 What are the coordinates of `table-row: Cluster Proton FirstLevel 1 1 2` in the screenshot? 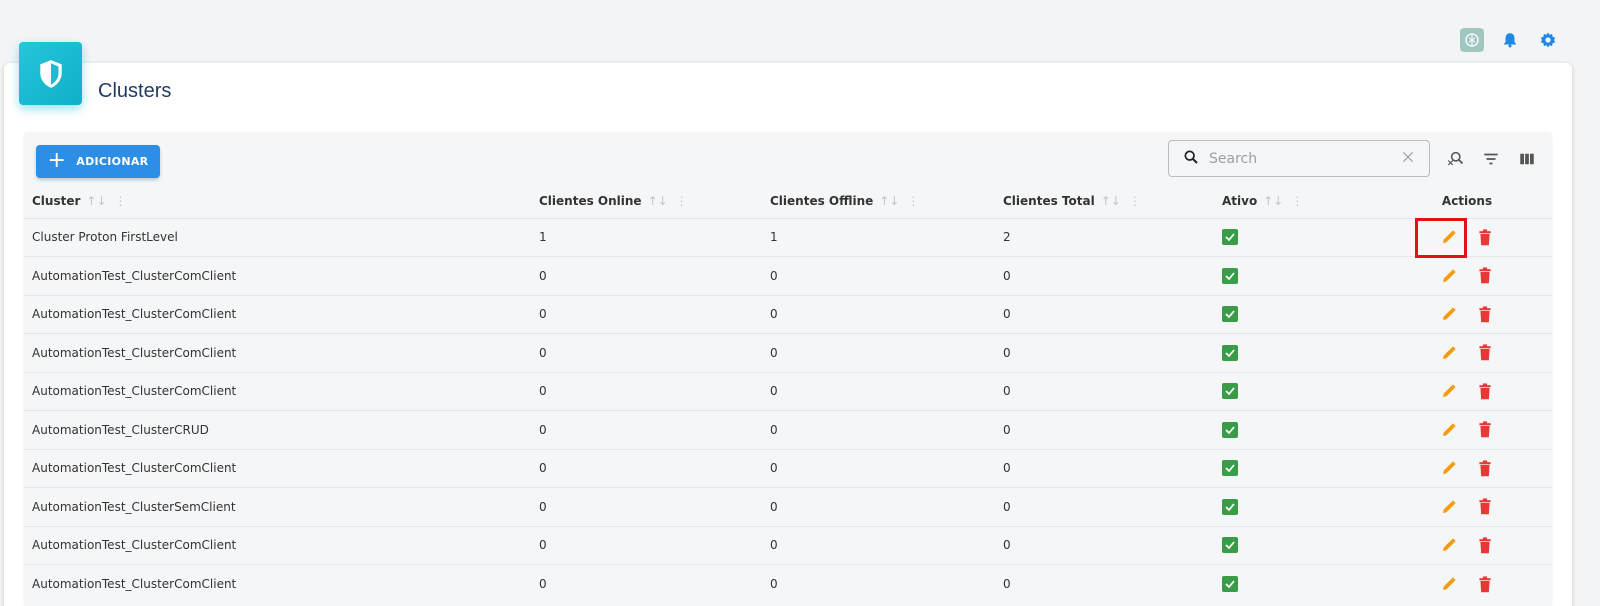 It's located at (788, 237).